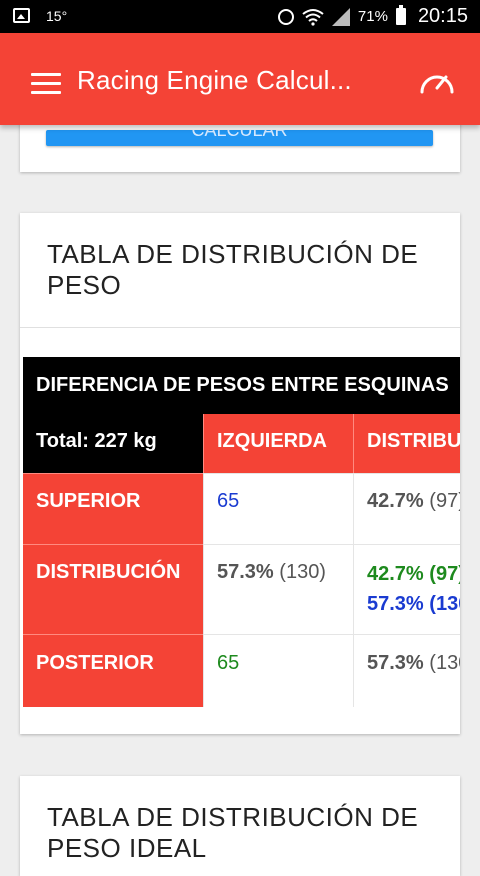  I want to click on card-title: TABLA DE DISTRIBUCIÓN DE PESO IDEAL, so click(233, 832).